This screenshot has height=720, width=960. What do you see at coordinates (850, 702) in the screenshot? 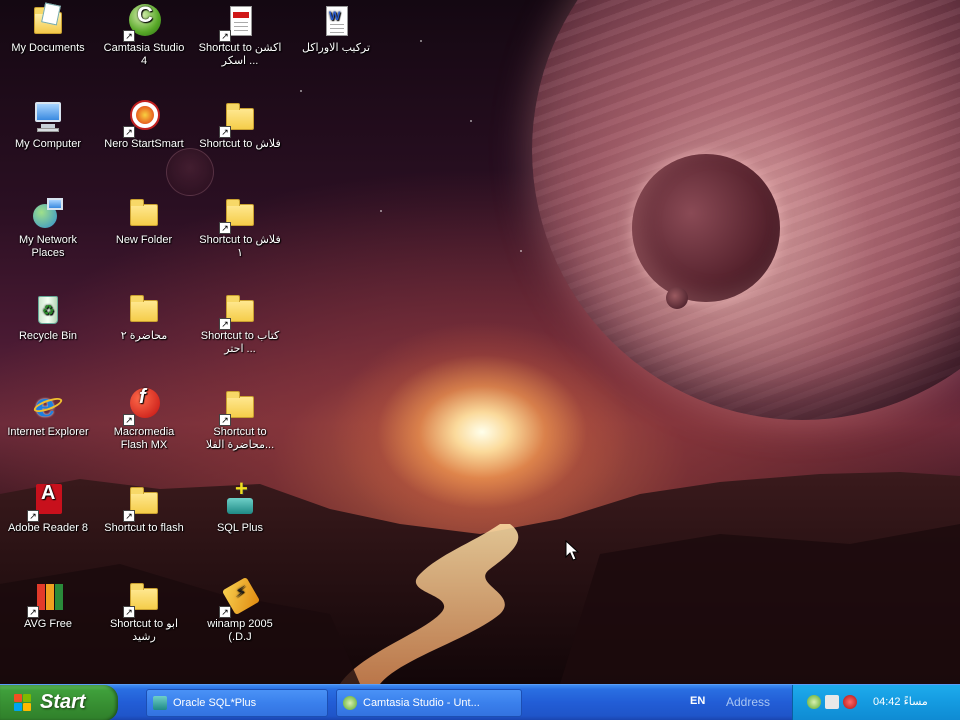
I see `antivirus-tray-icon` at bounding box center [850, 702].